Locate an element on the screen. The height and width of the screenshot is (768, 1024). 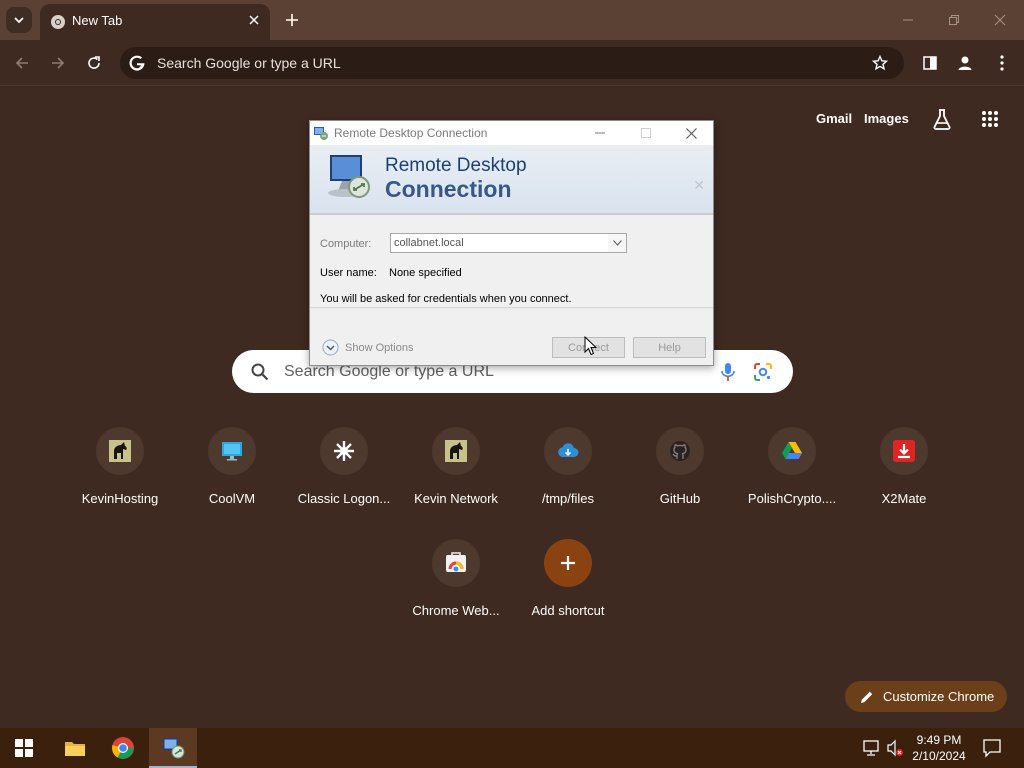
arrow-left-icon is located at coordinates (21, 63).